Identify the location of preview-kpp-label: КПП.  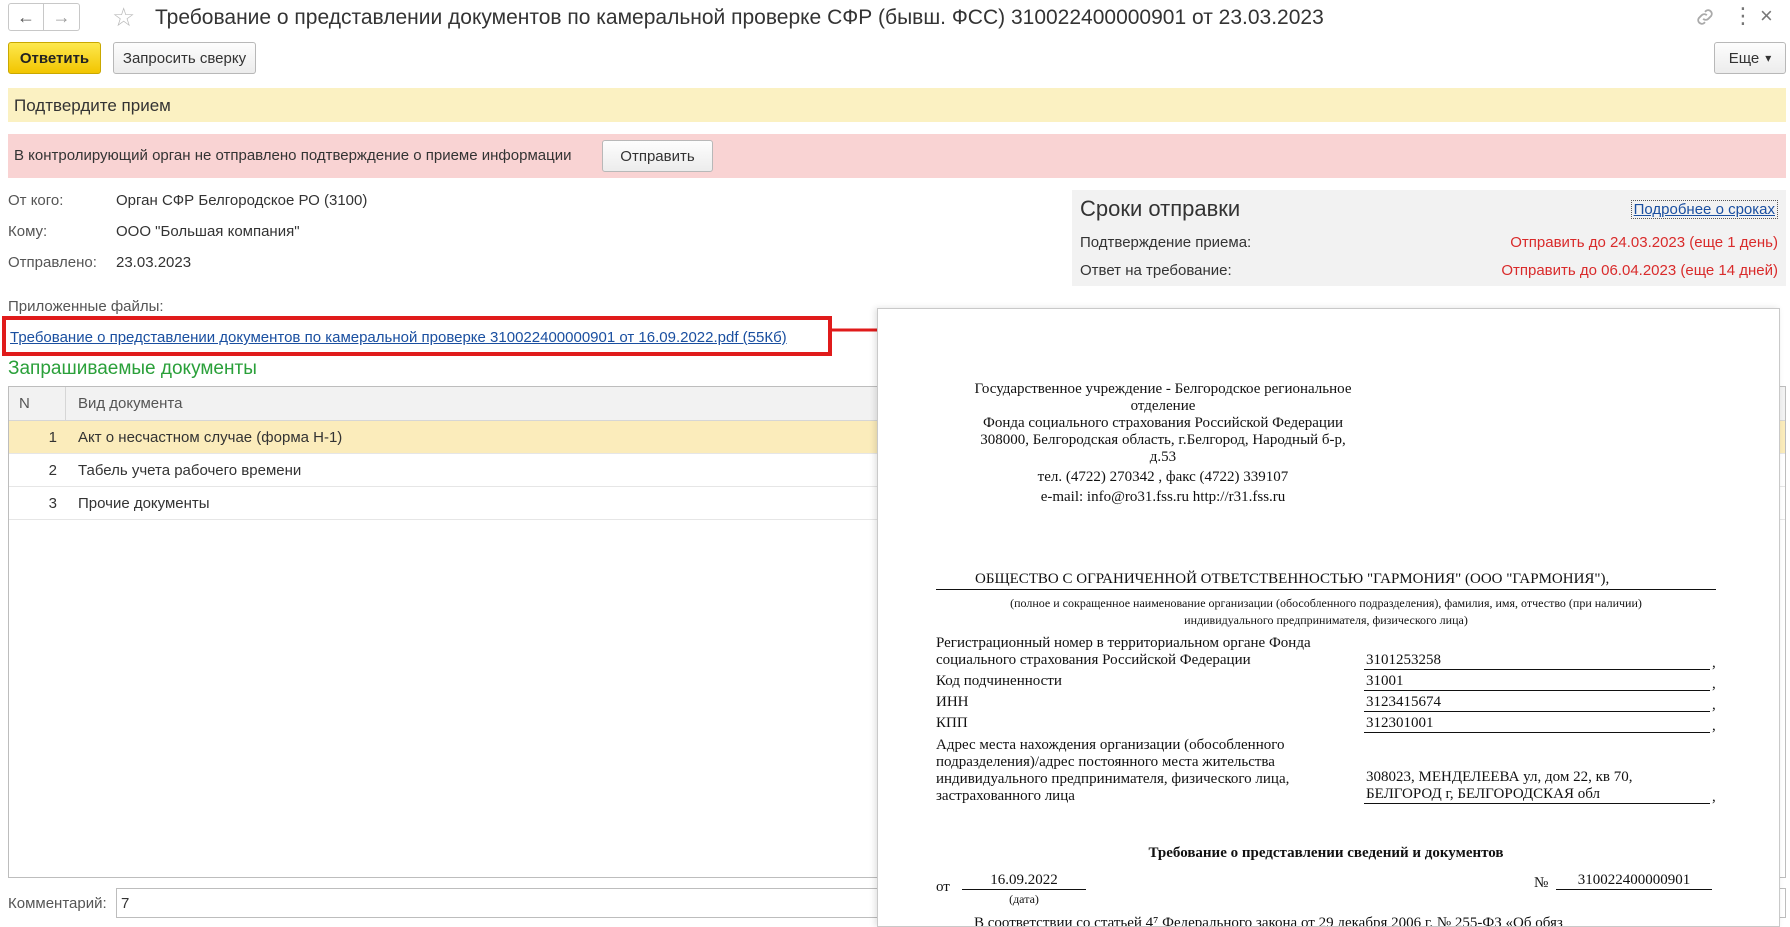
(952, 723).